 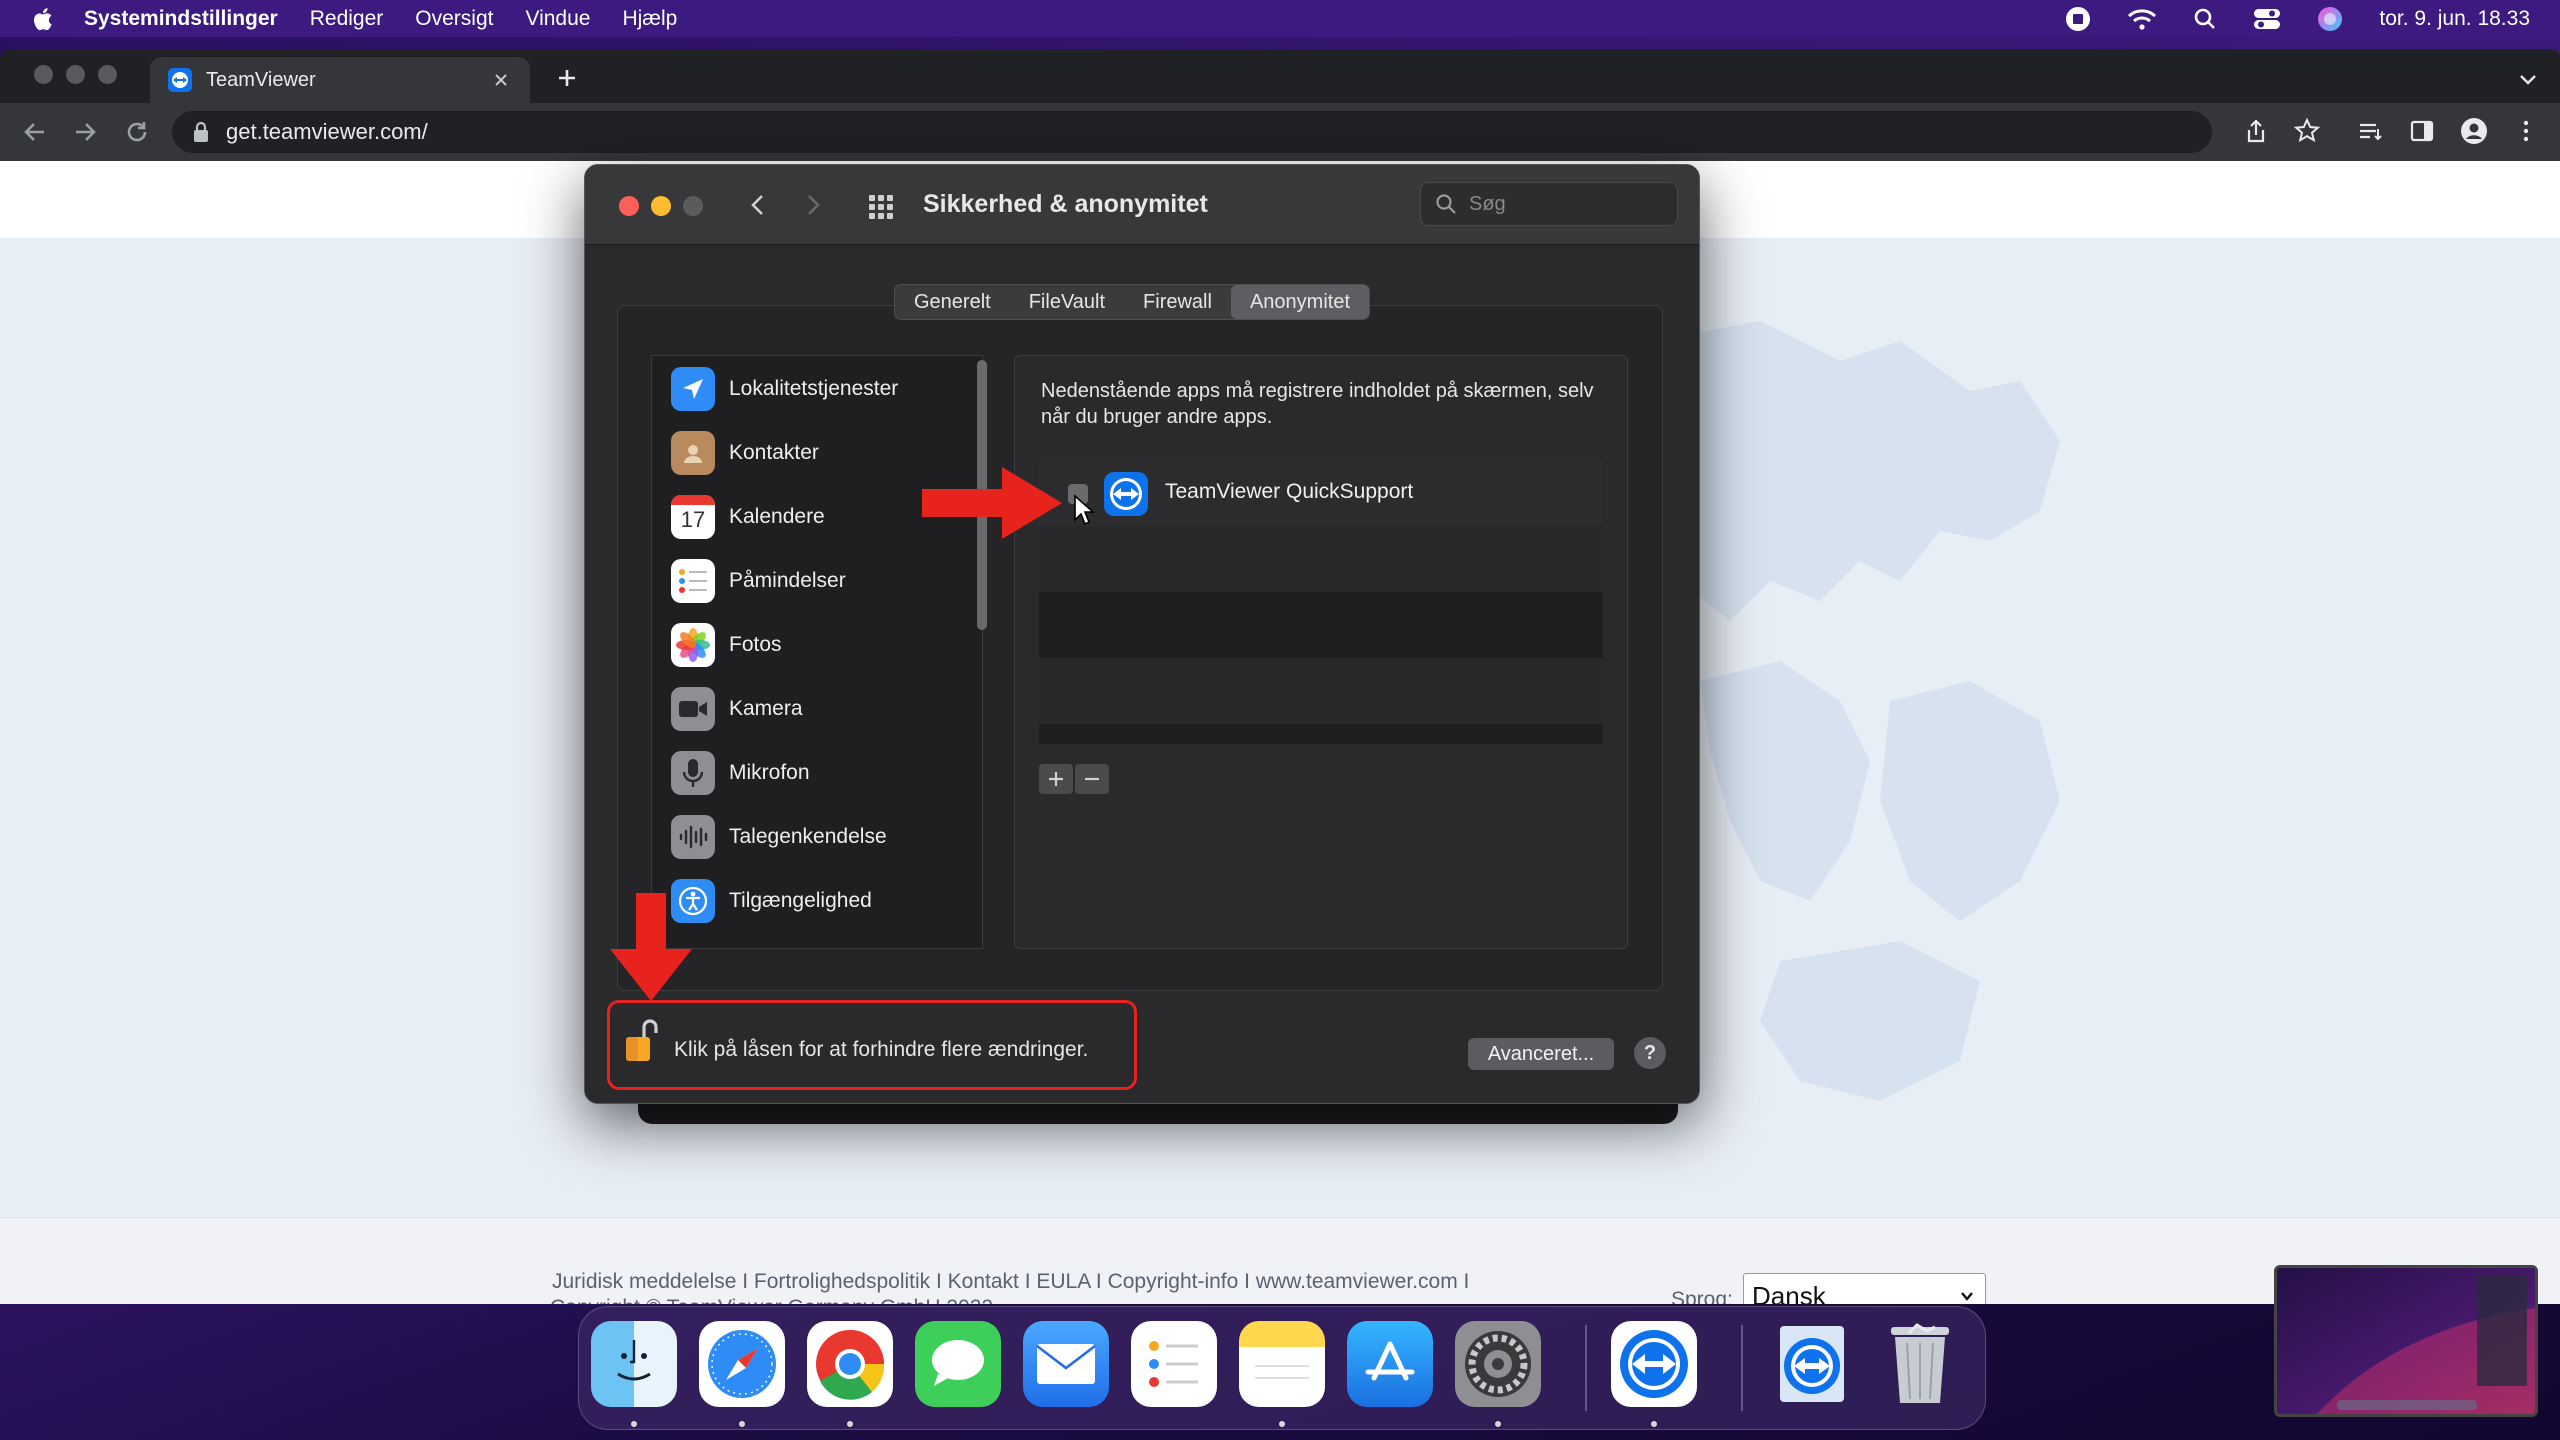 I want to click on tab-teamviewer: TeamViewer, so click(x=340, y=80).